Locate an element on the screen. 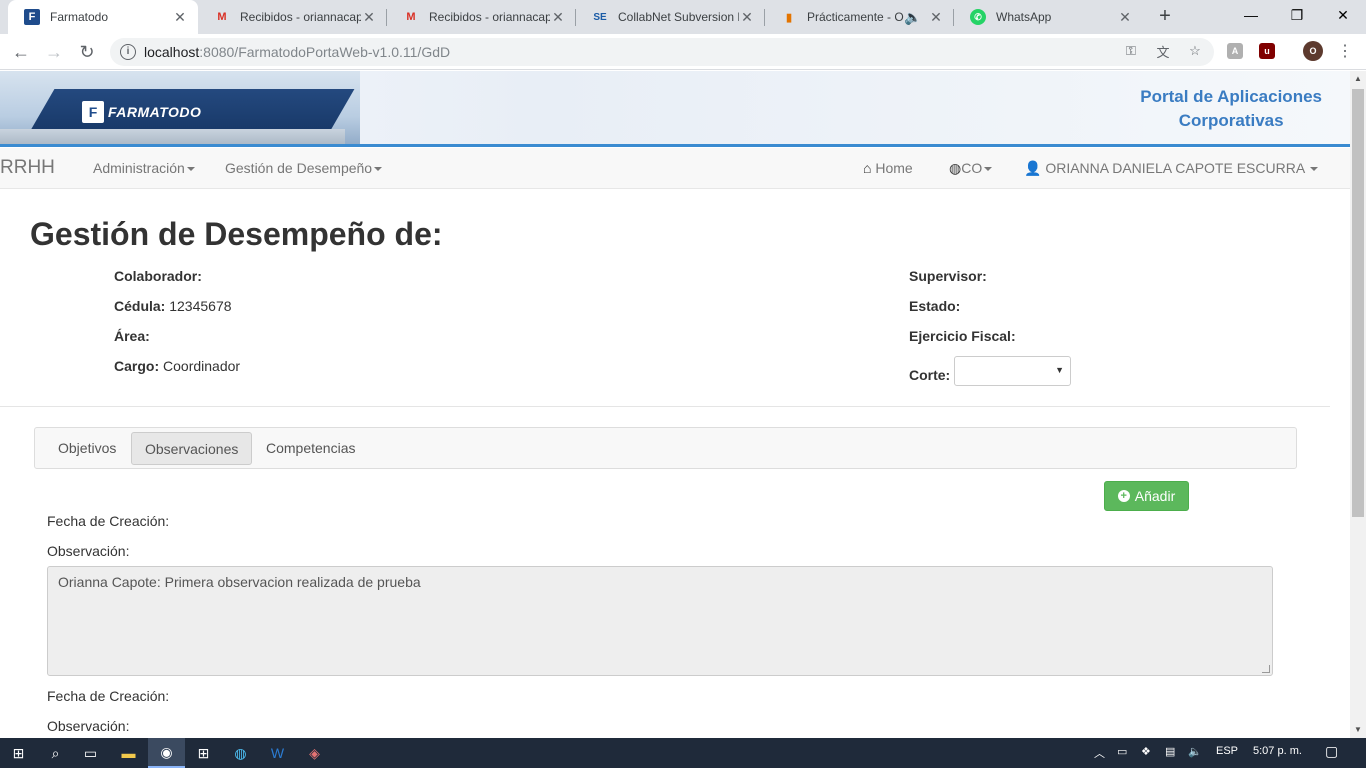 This screenshot has height=768, width=1366. reload-button: ↻ is located at coordinates (87, 52).